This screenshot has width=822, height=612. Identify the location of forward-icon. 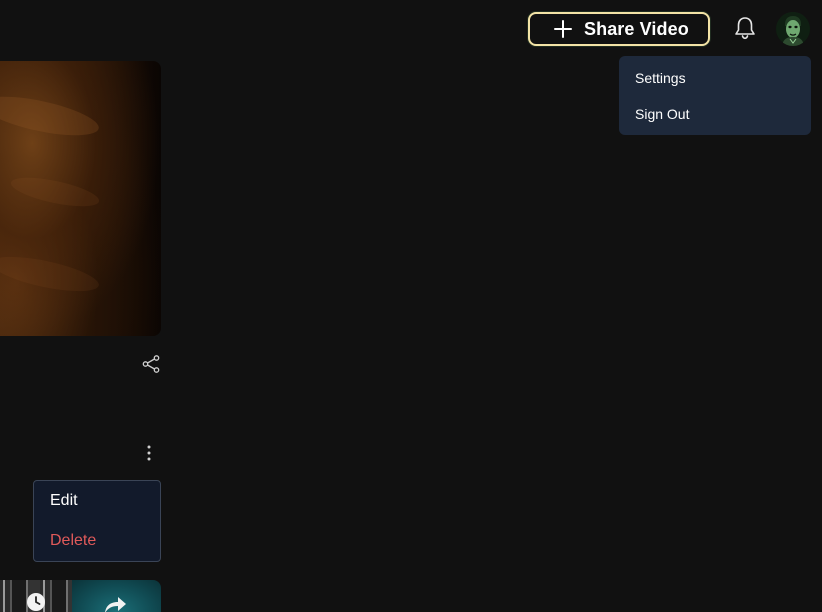
(115, 604).